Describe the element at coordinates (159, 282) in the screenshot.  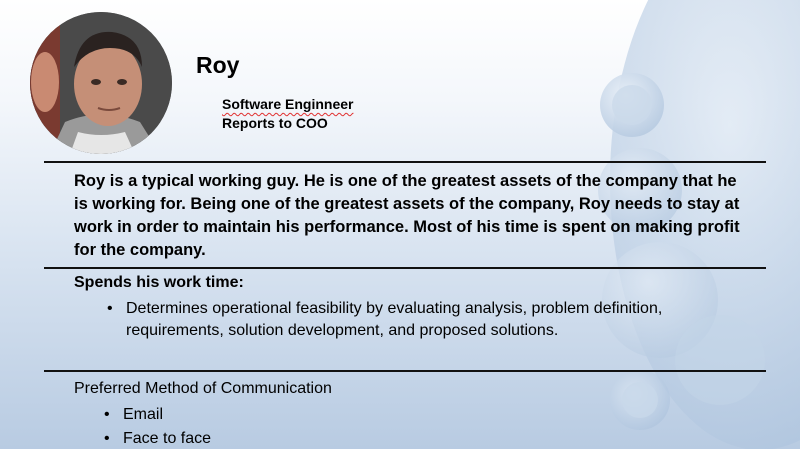
I see `work-time-heading: Spends his work time:` at that location.